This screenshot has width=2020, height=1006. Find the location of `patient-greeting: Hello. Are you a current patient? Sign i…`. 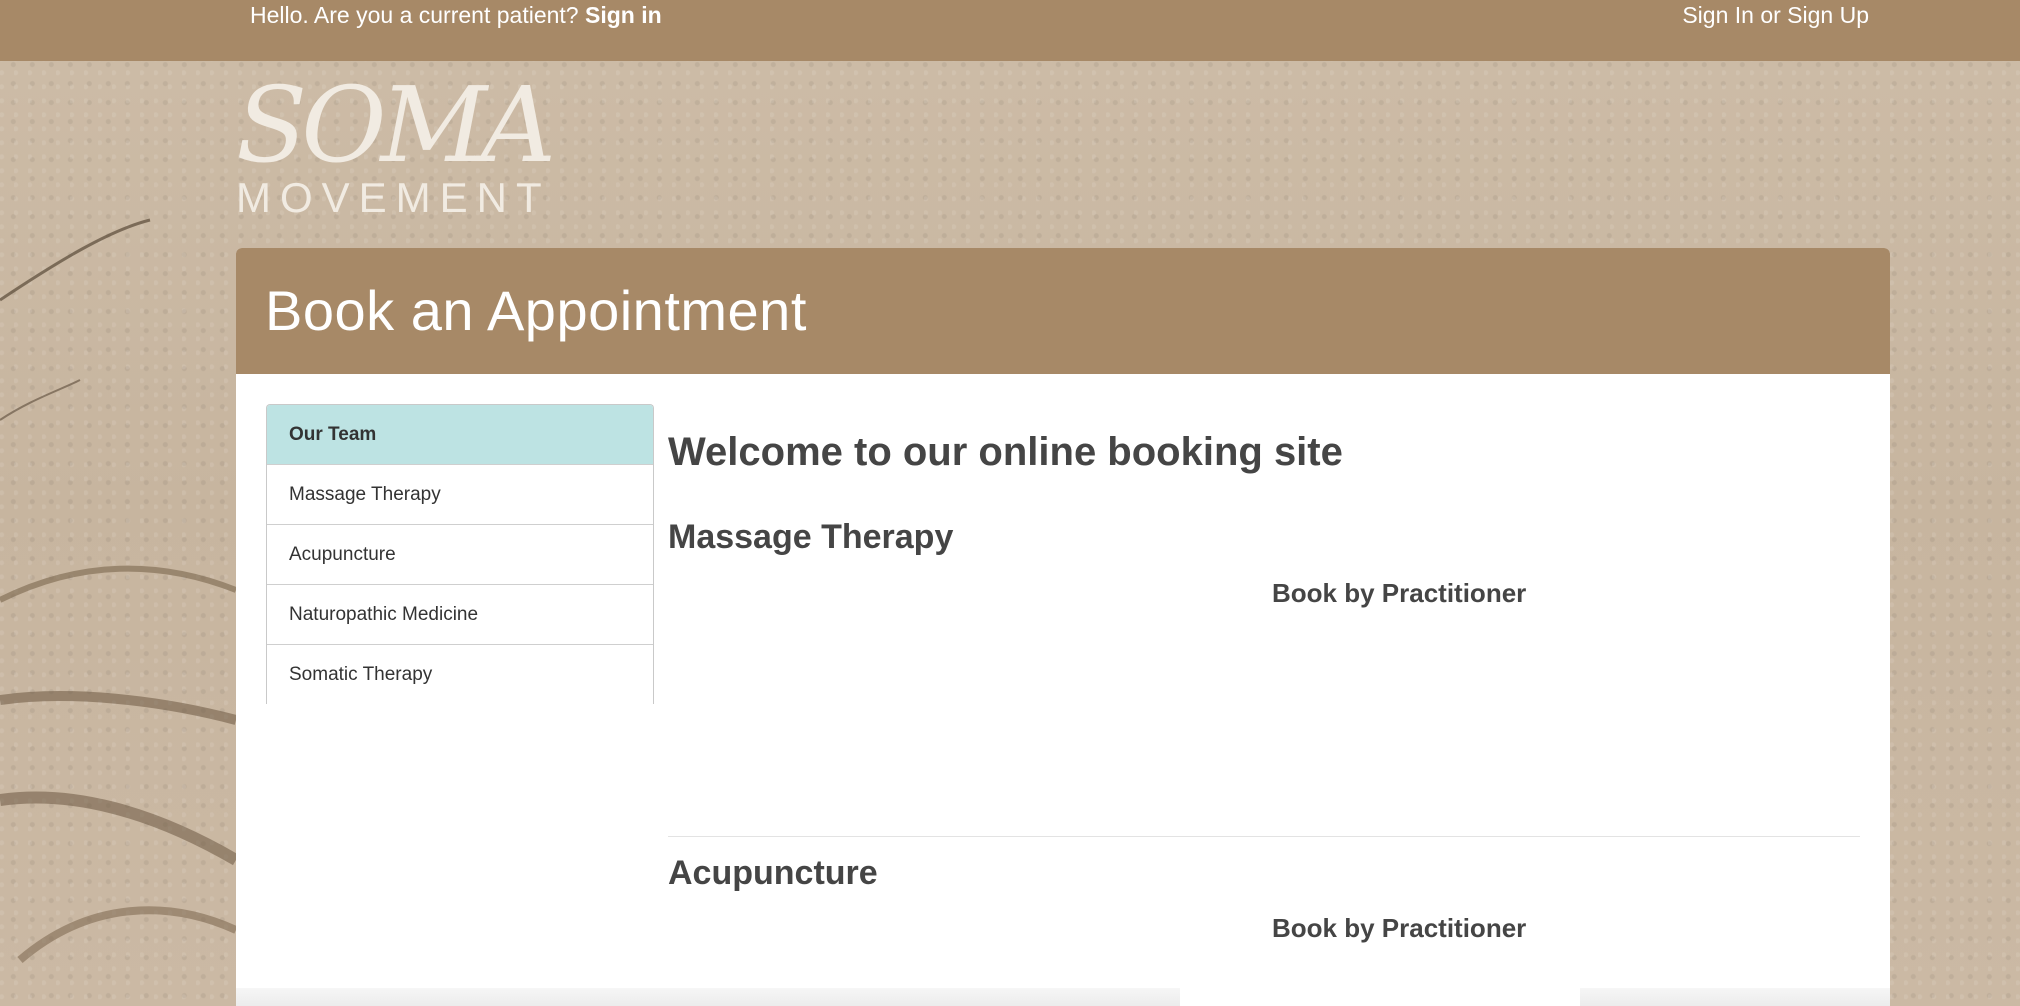

patient-greeting: Hello. Are you a current patient? Sign i… is located at coordinates (456, 15).